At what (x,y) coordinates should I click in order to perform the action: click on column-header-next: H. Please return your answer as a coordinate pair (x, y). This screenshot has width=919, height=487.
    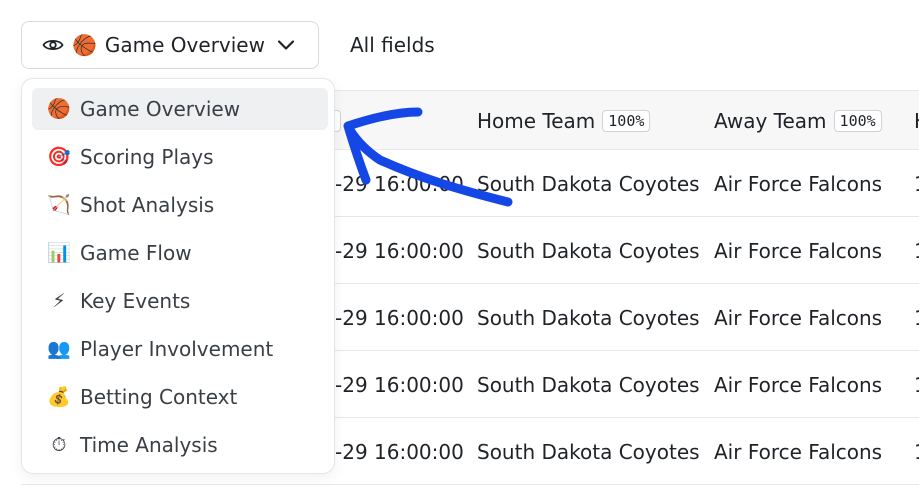
    Looking at the image, I should click on (916, 121).